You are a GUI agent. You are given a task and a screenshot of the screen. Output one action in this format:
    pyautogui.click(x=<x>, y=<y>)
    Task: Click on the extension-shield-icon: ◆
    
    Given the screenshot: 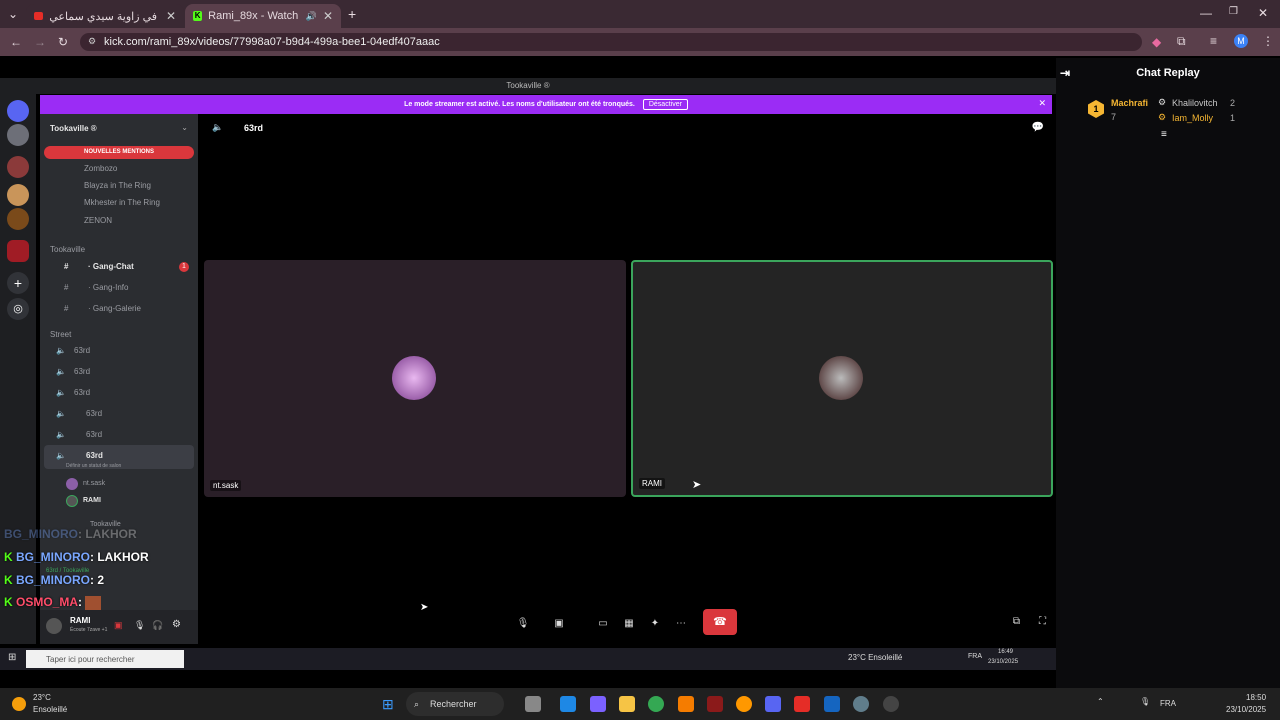 What is the action you would take?
    pyautogui.click(x=1156, y=42)
    